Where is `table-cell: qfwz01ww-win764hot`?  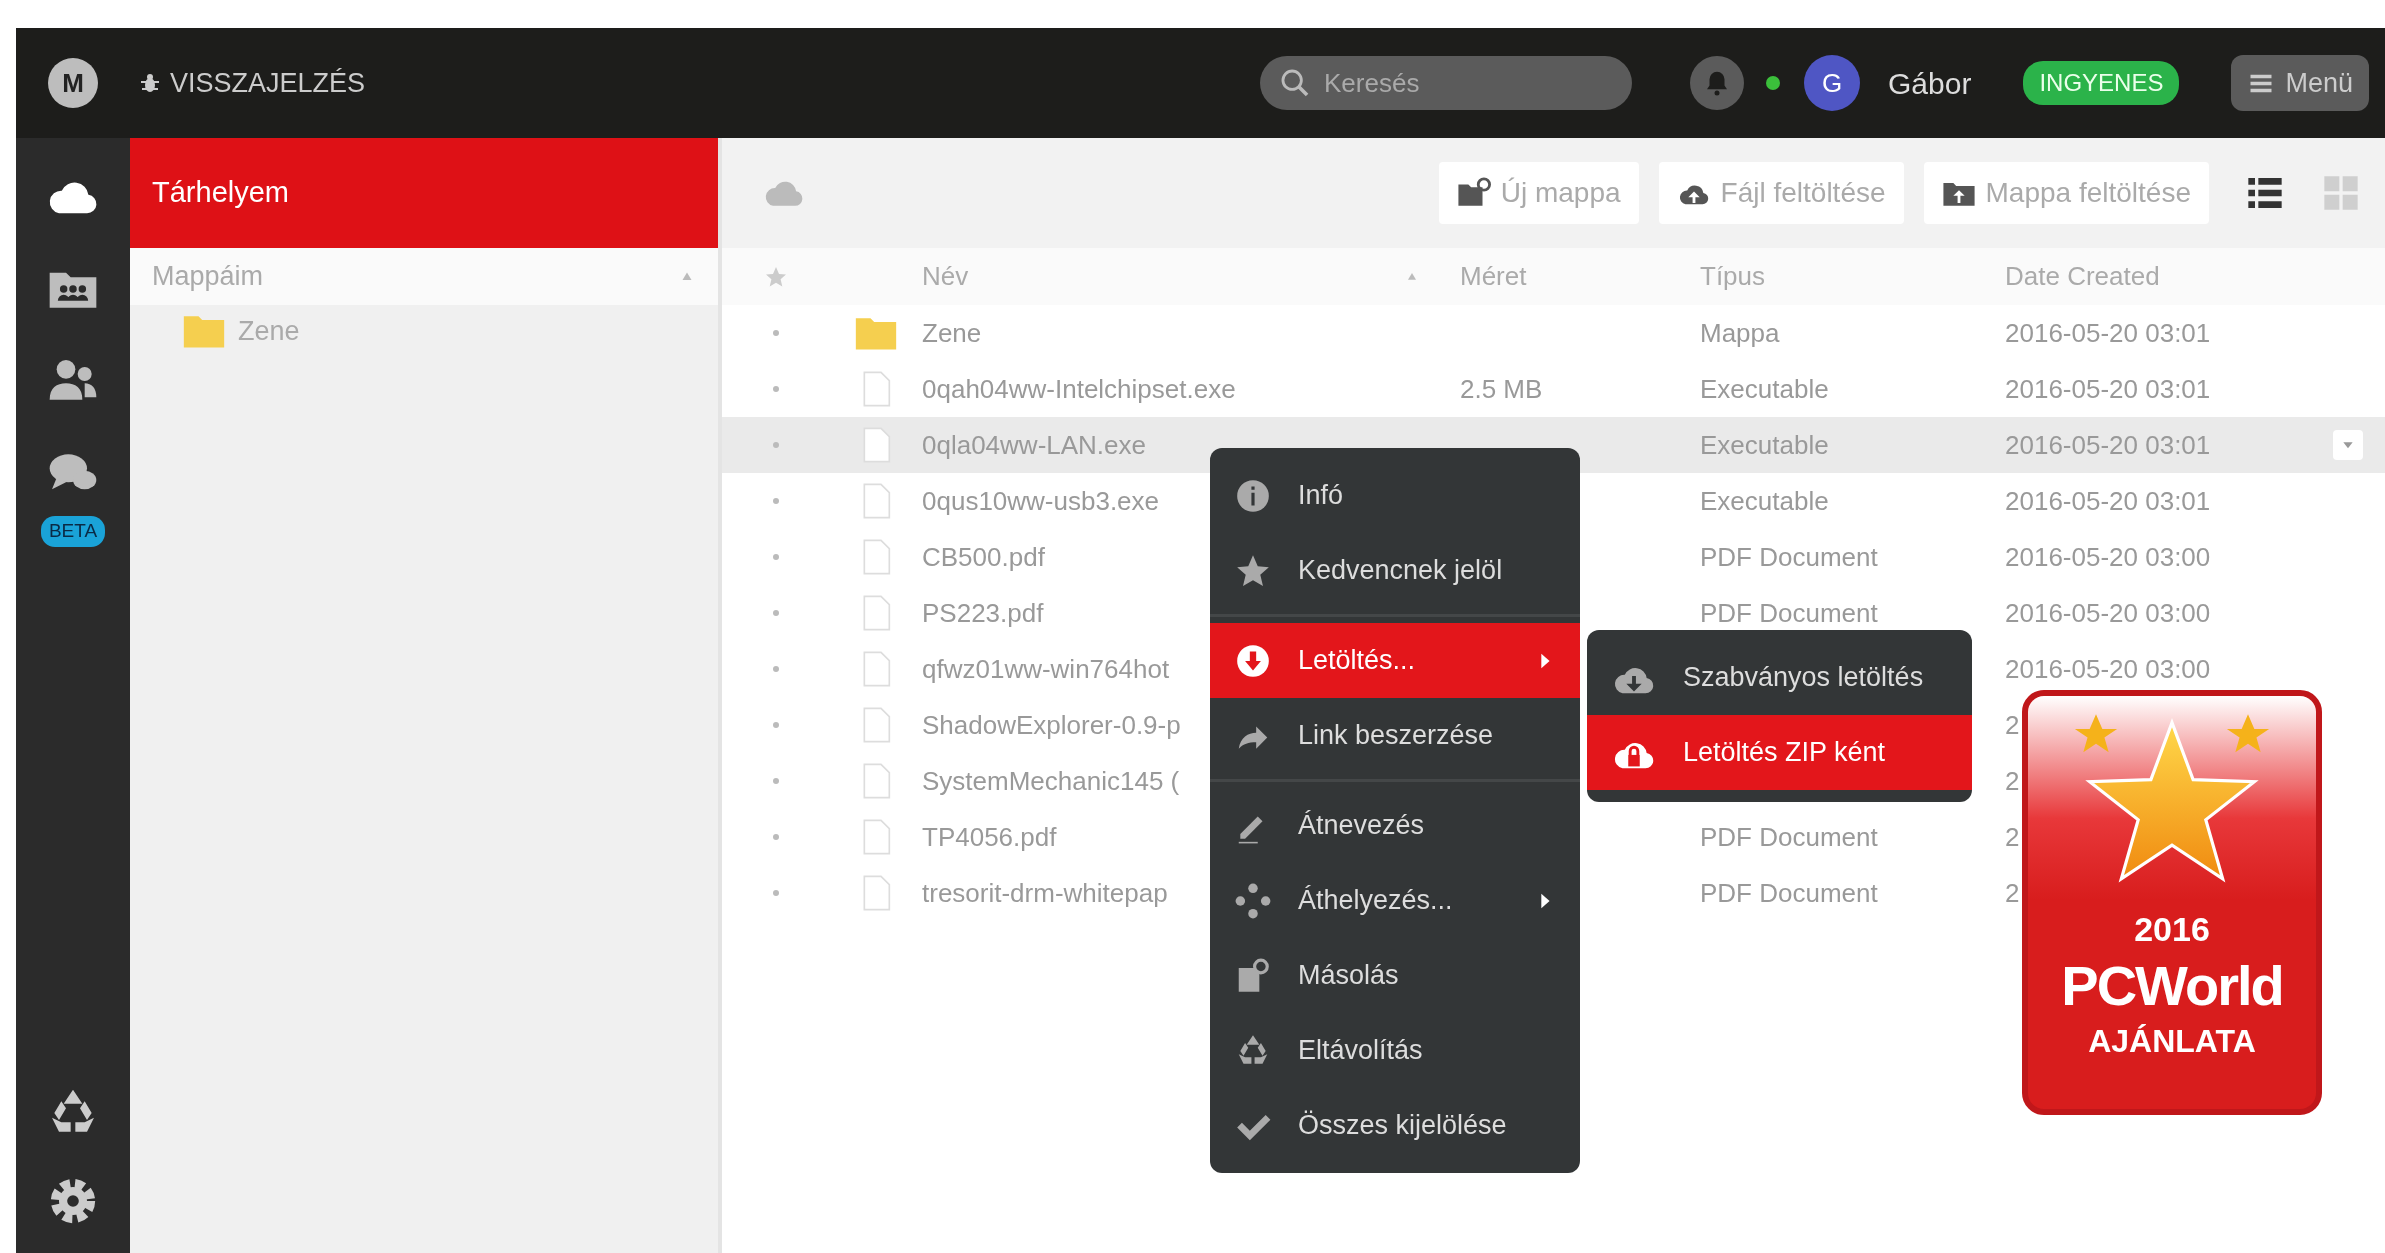
table-cell: qfwz01ww-win764hot is located at coordinates (1046, 668).